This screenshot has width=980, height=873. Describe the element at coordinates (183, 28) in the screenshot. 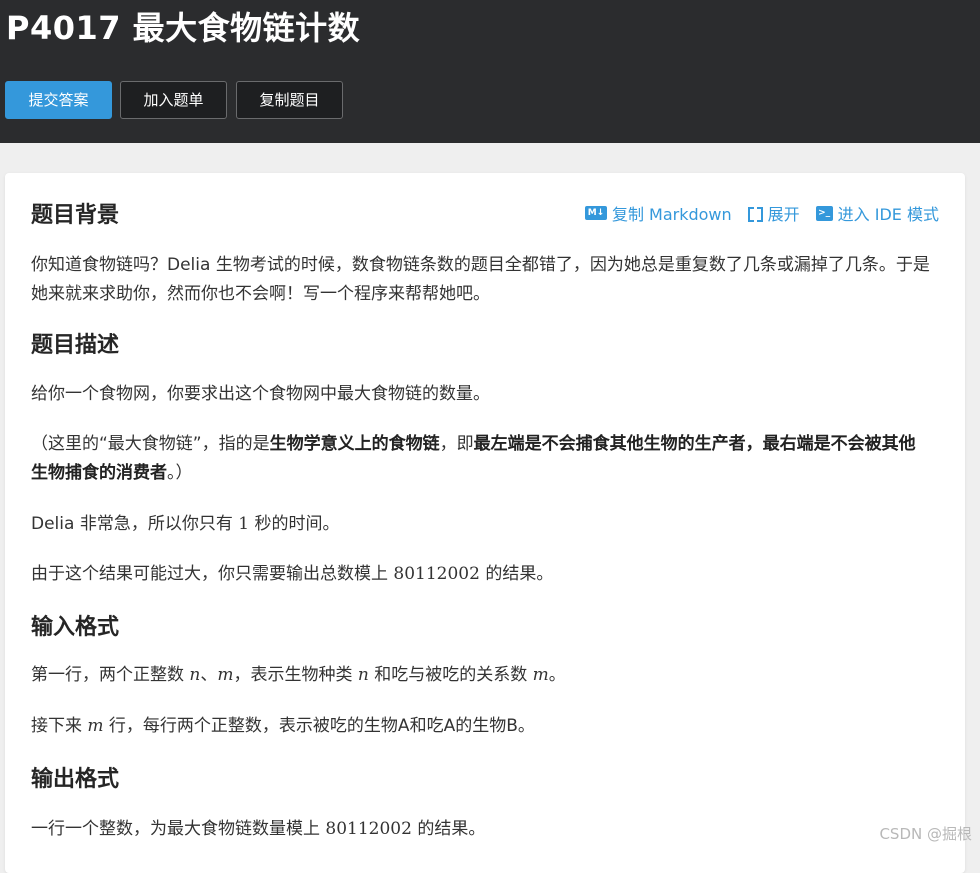

I see `problem-title: P4017 最大食物链计数` at that location.